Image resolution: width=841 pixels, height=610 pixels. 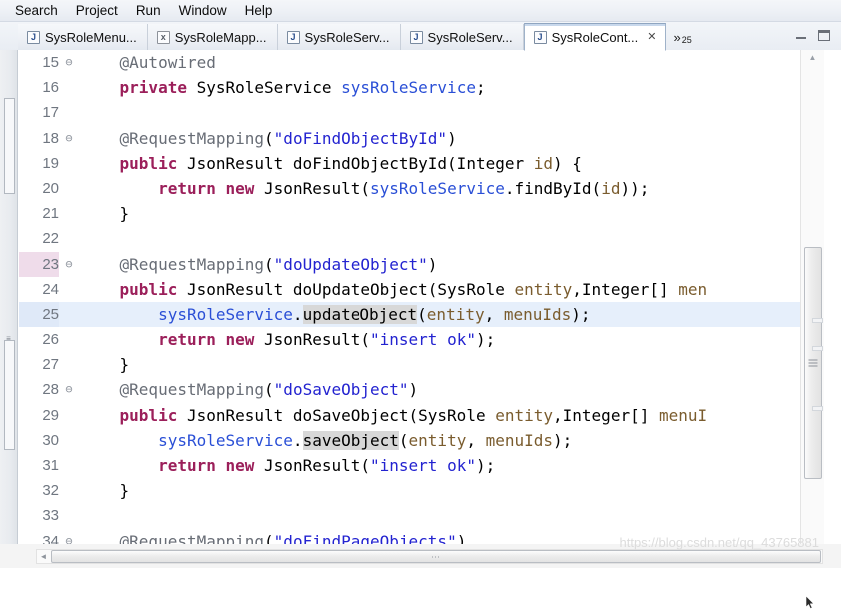 I want to click on view-sash-bottom, so click(x=9, y=395).